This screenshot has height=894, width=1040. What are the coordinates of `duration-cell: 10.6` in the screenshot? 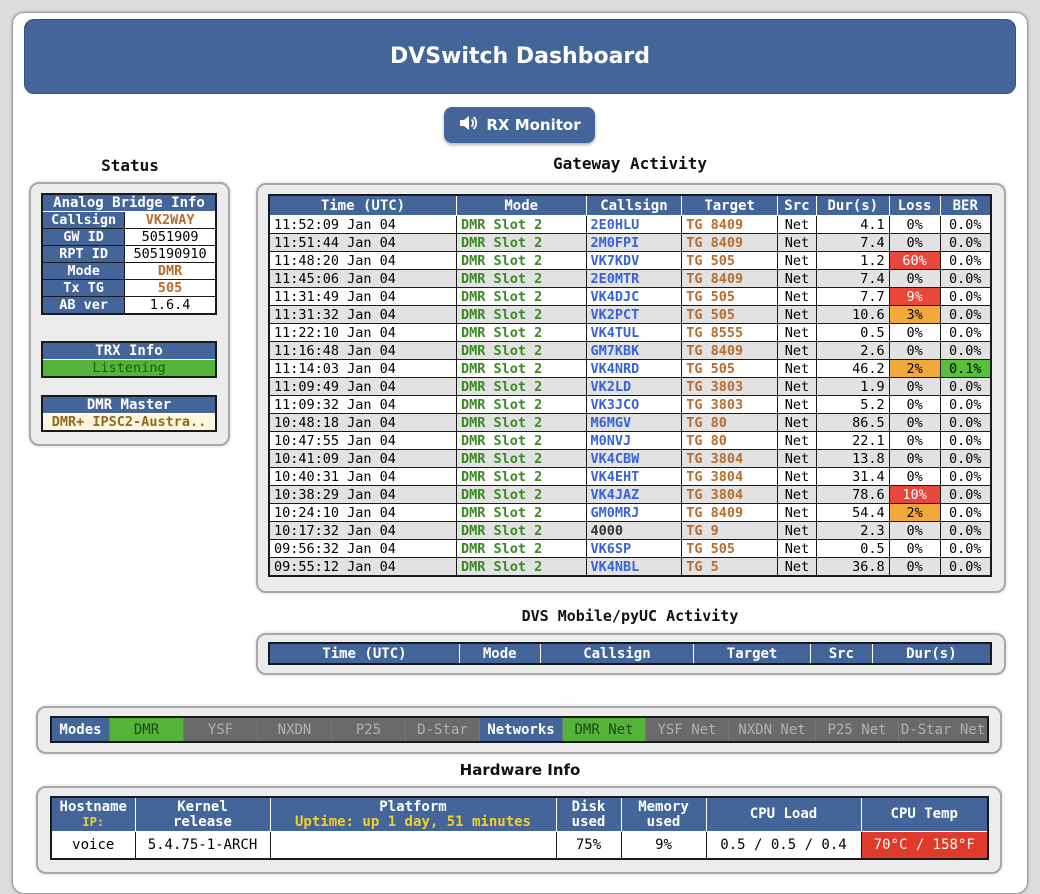 It's located at (852, 314).